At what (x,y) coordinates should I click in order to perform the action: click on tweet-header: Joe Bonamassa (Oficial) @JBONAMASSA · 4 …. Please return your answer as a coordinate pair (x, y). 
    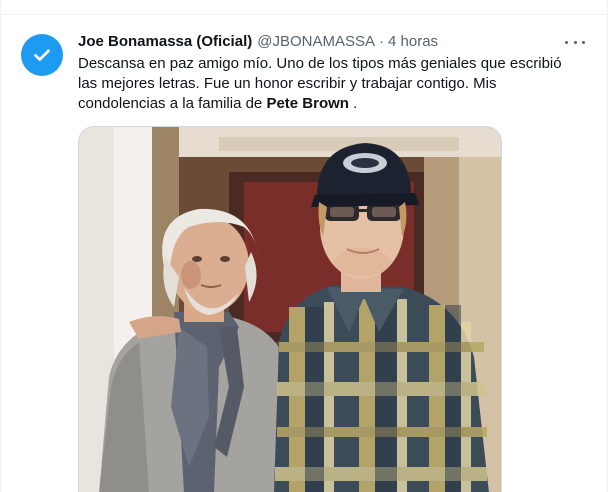
    Looking at the image, I should click on (258, 43).